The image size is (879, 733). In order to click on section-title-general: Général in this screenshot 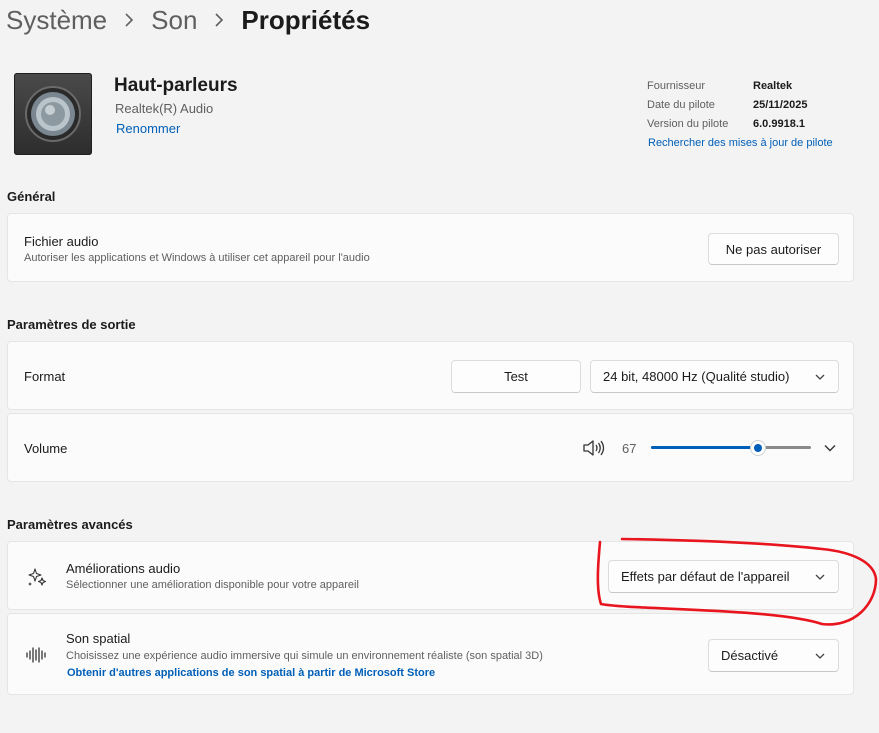, I will do `click(31, 196)`.